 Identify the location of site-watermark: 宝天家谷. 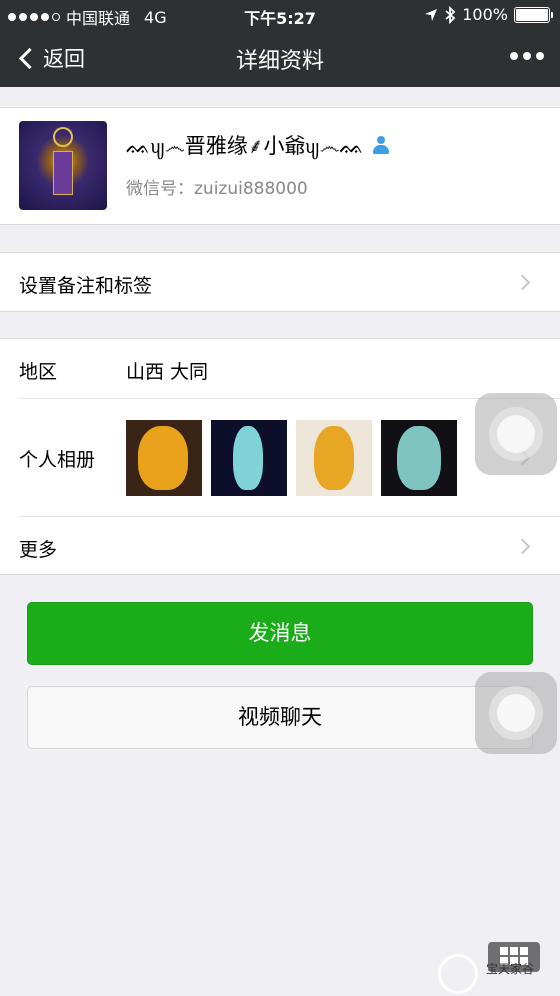
(499, 967).